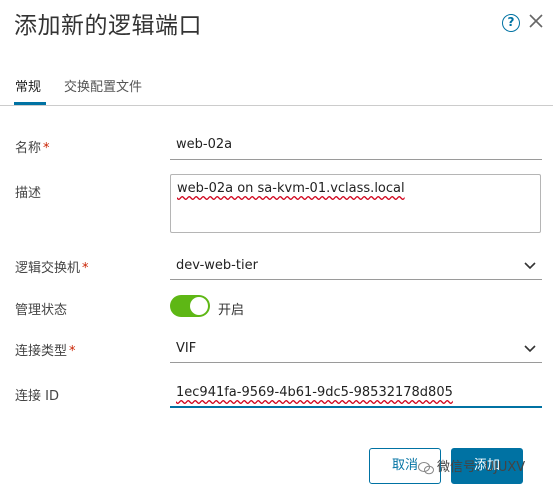 Image resolution: width=553 pixels, height=492 pixels. Describe the element at coordinates (355, 203) in the screenshot. I see `description-textarea: web-02a on sa-kvm-01.vclass.local` at that location.